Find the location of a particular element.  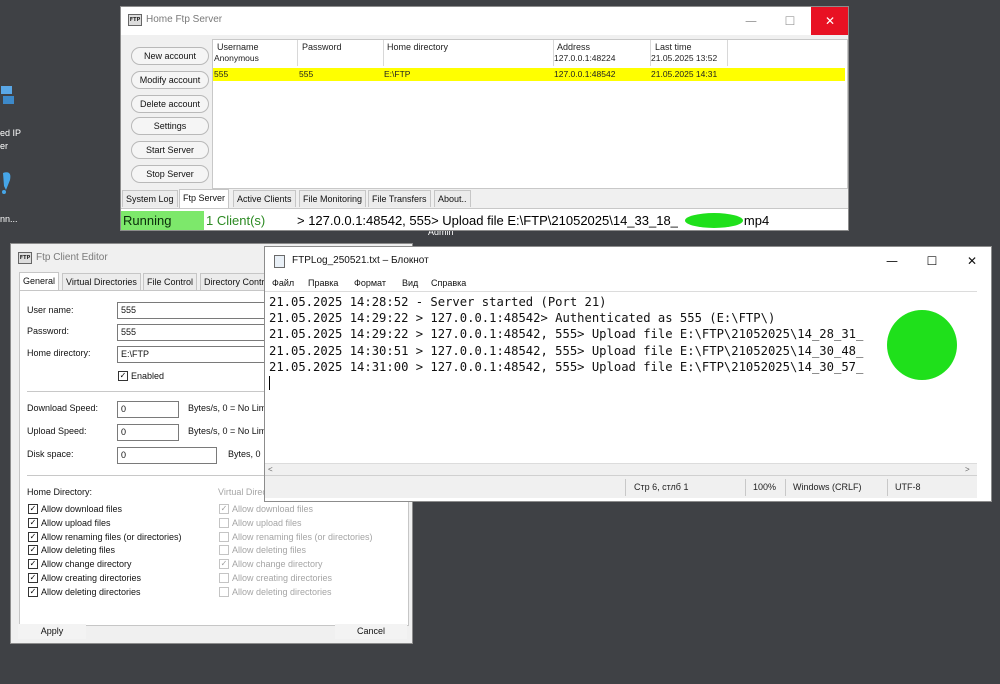

cancel-button: Cancel is located at coordinates (371, 631).